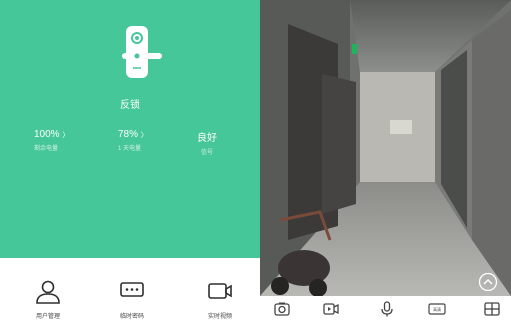 The height and width of the screenshot is (322, 511). Describe the element at coordinates (219, 317) in the screenshot. I see `nav-live-video-label: 实时视频` at that location.